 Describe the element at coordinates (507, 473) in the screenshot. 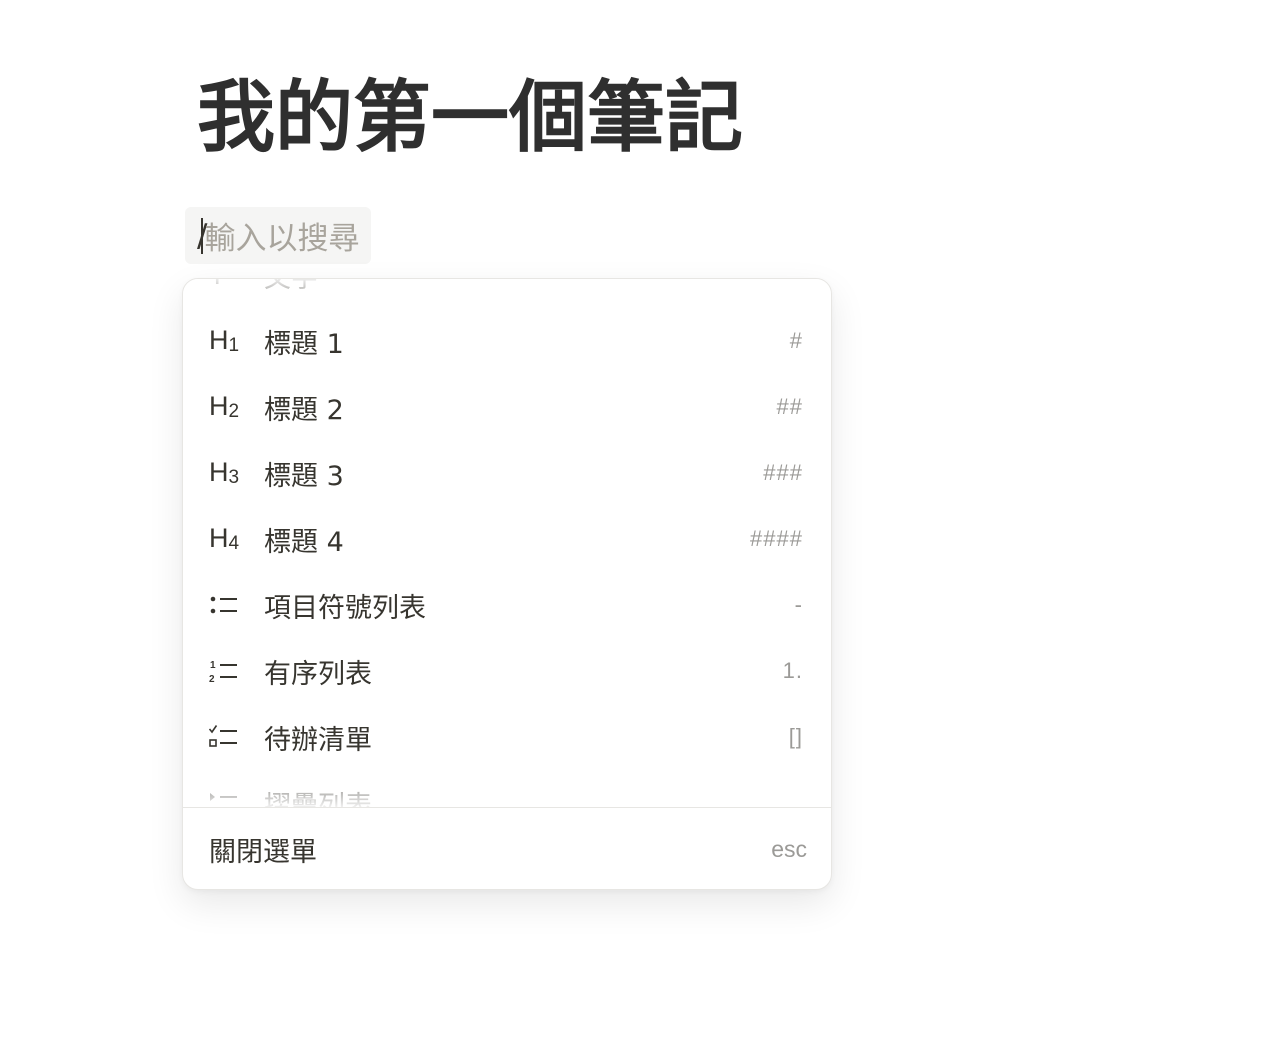

I see `menu-item-heading-3: H3 標題 3 ###` at that location.